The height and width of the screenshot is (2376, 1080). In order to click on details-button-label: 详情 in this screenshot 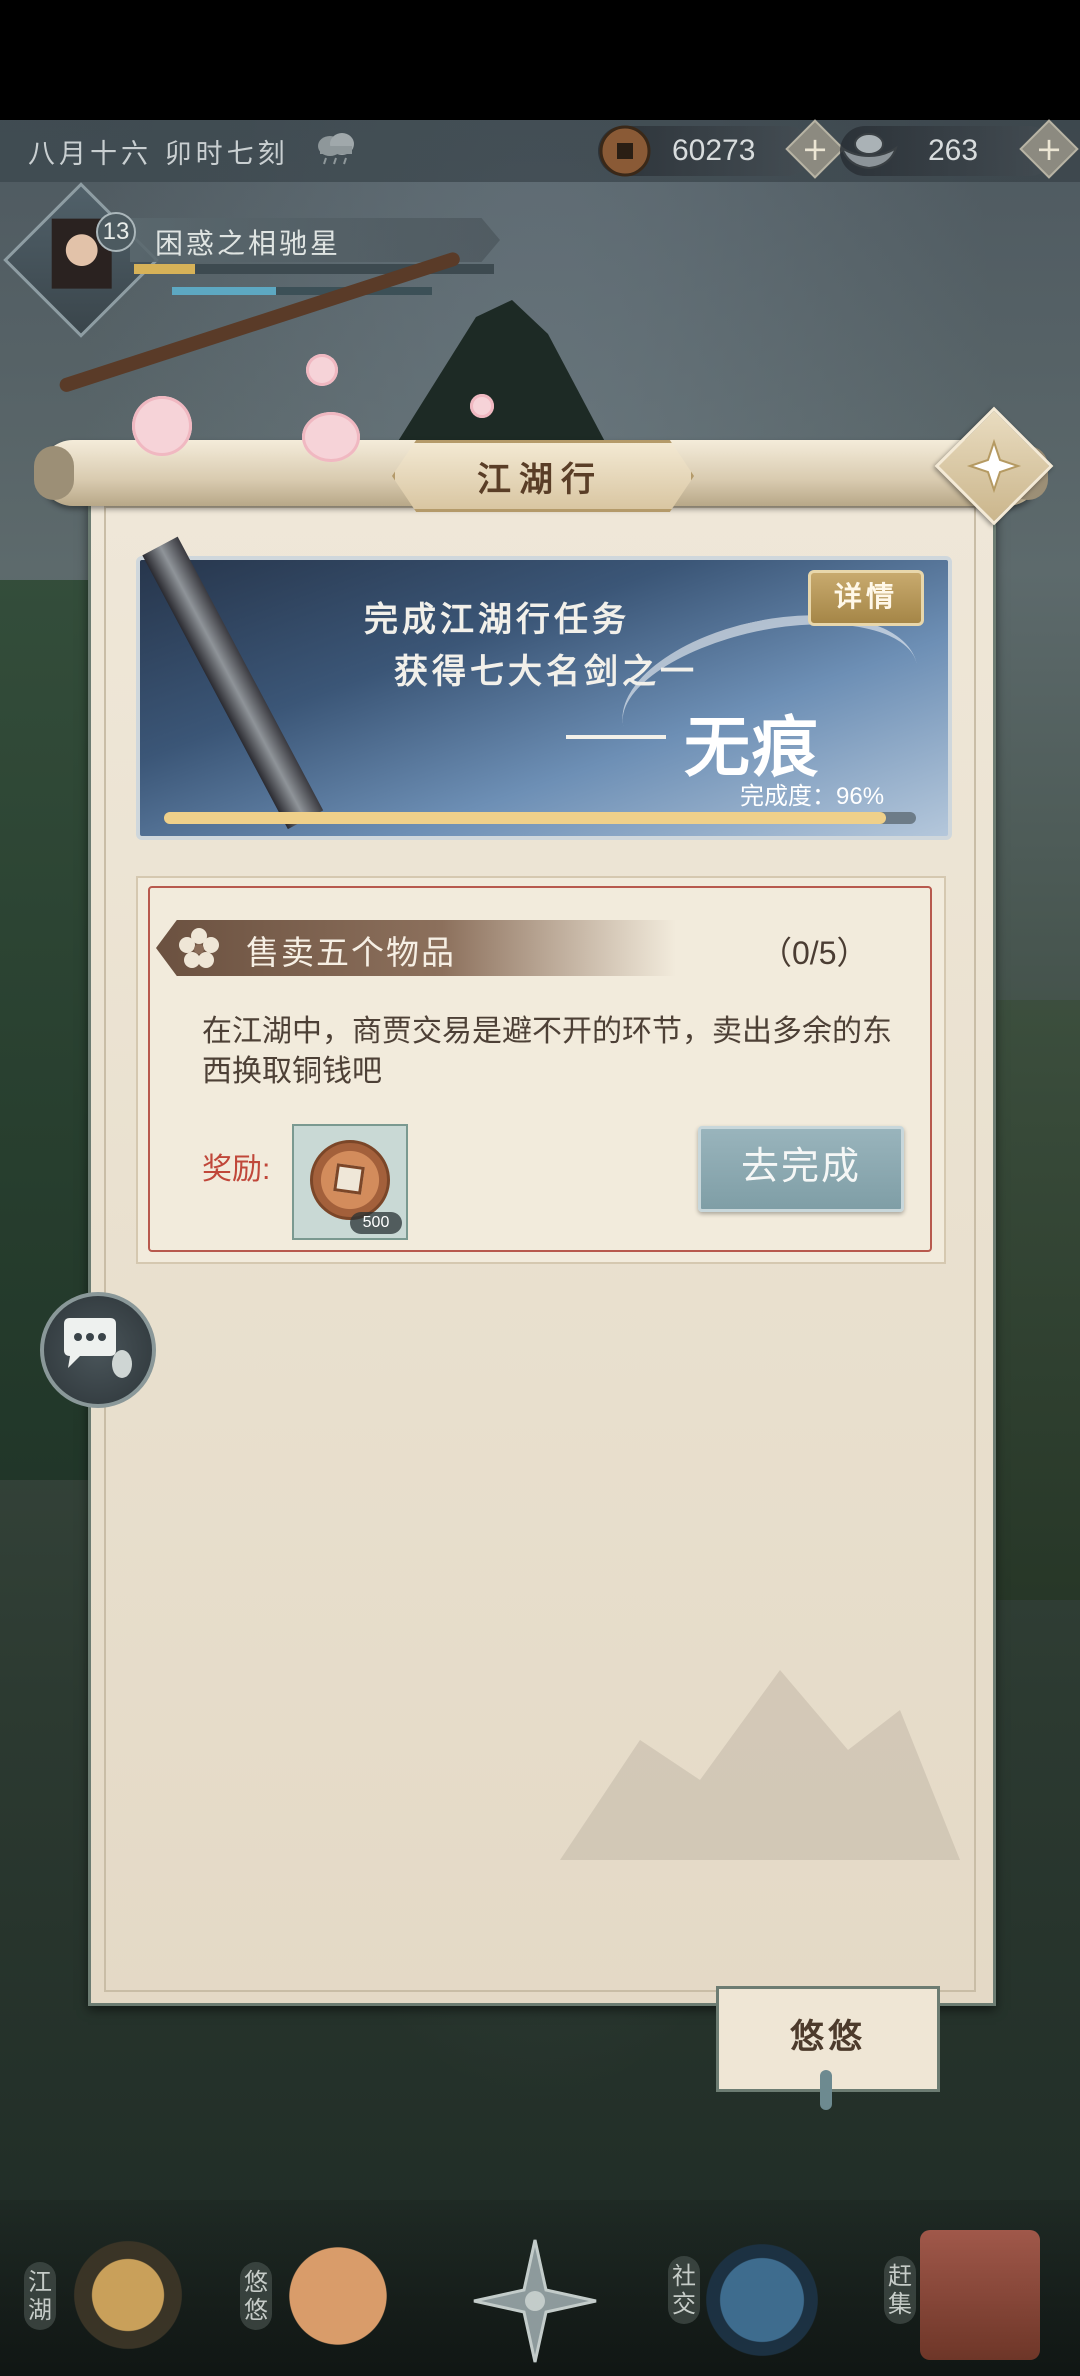, I will do `click(865, 596)`.